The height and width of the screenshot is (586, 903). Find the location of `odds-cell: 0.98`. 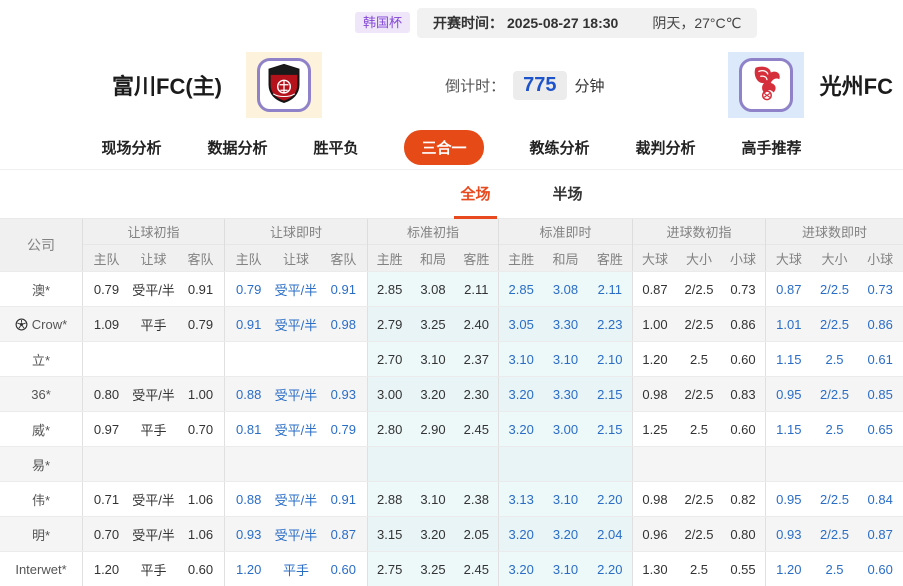

odds-cell: 0.98 is located at coordinates (343, 324).